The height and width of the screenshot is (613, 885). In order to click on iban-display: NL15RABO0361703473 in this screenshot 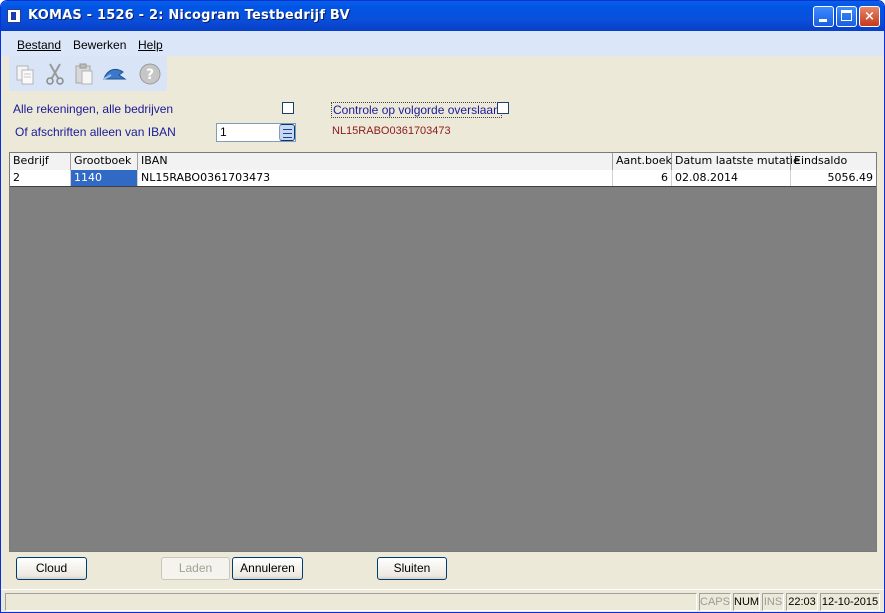, I will do `click(391, 131)`.